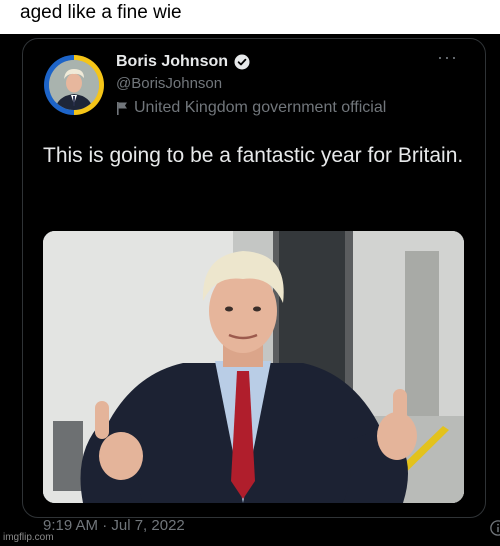  Describe the element at coordinates (494, 528) in the screenshot. I see `info-icon` at that location.